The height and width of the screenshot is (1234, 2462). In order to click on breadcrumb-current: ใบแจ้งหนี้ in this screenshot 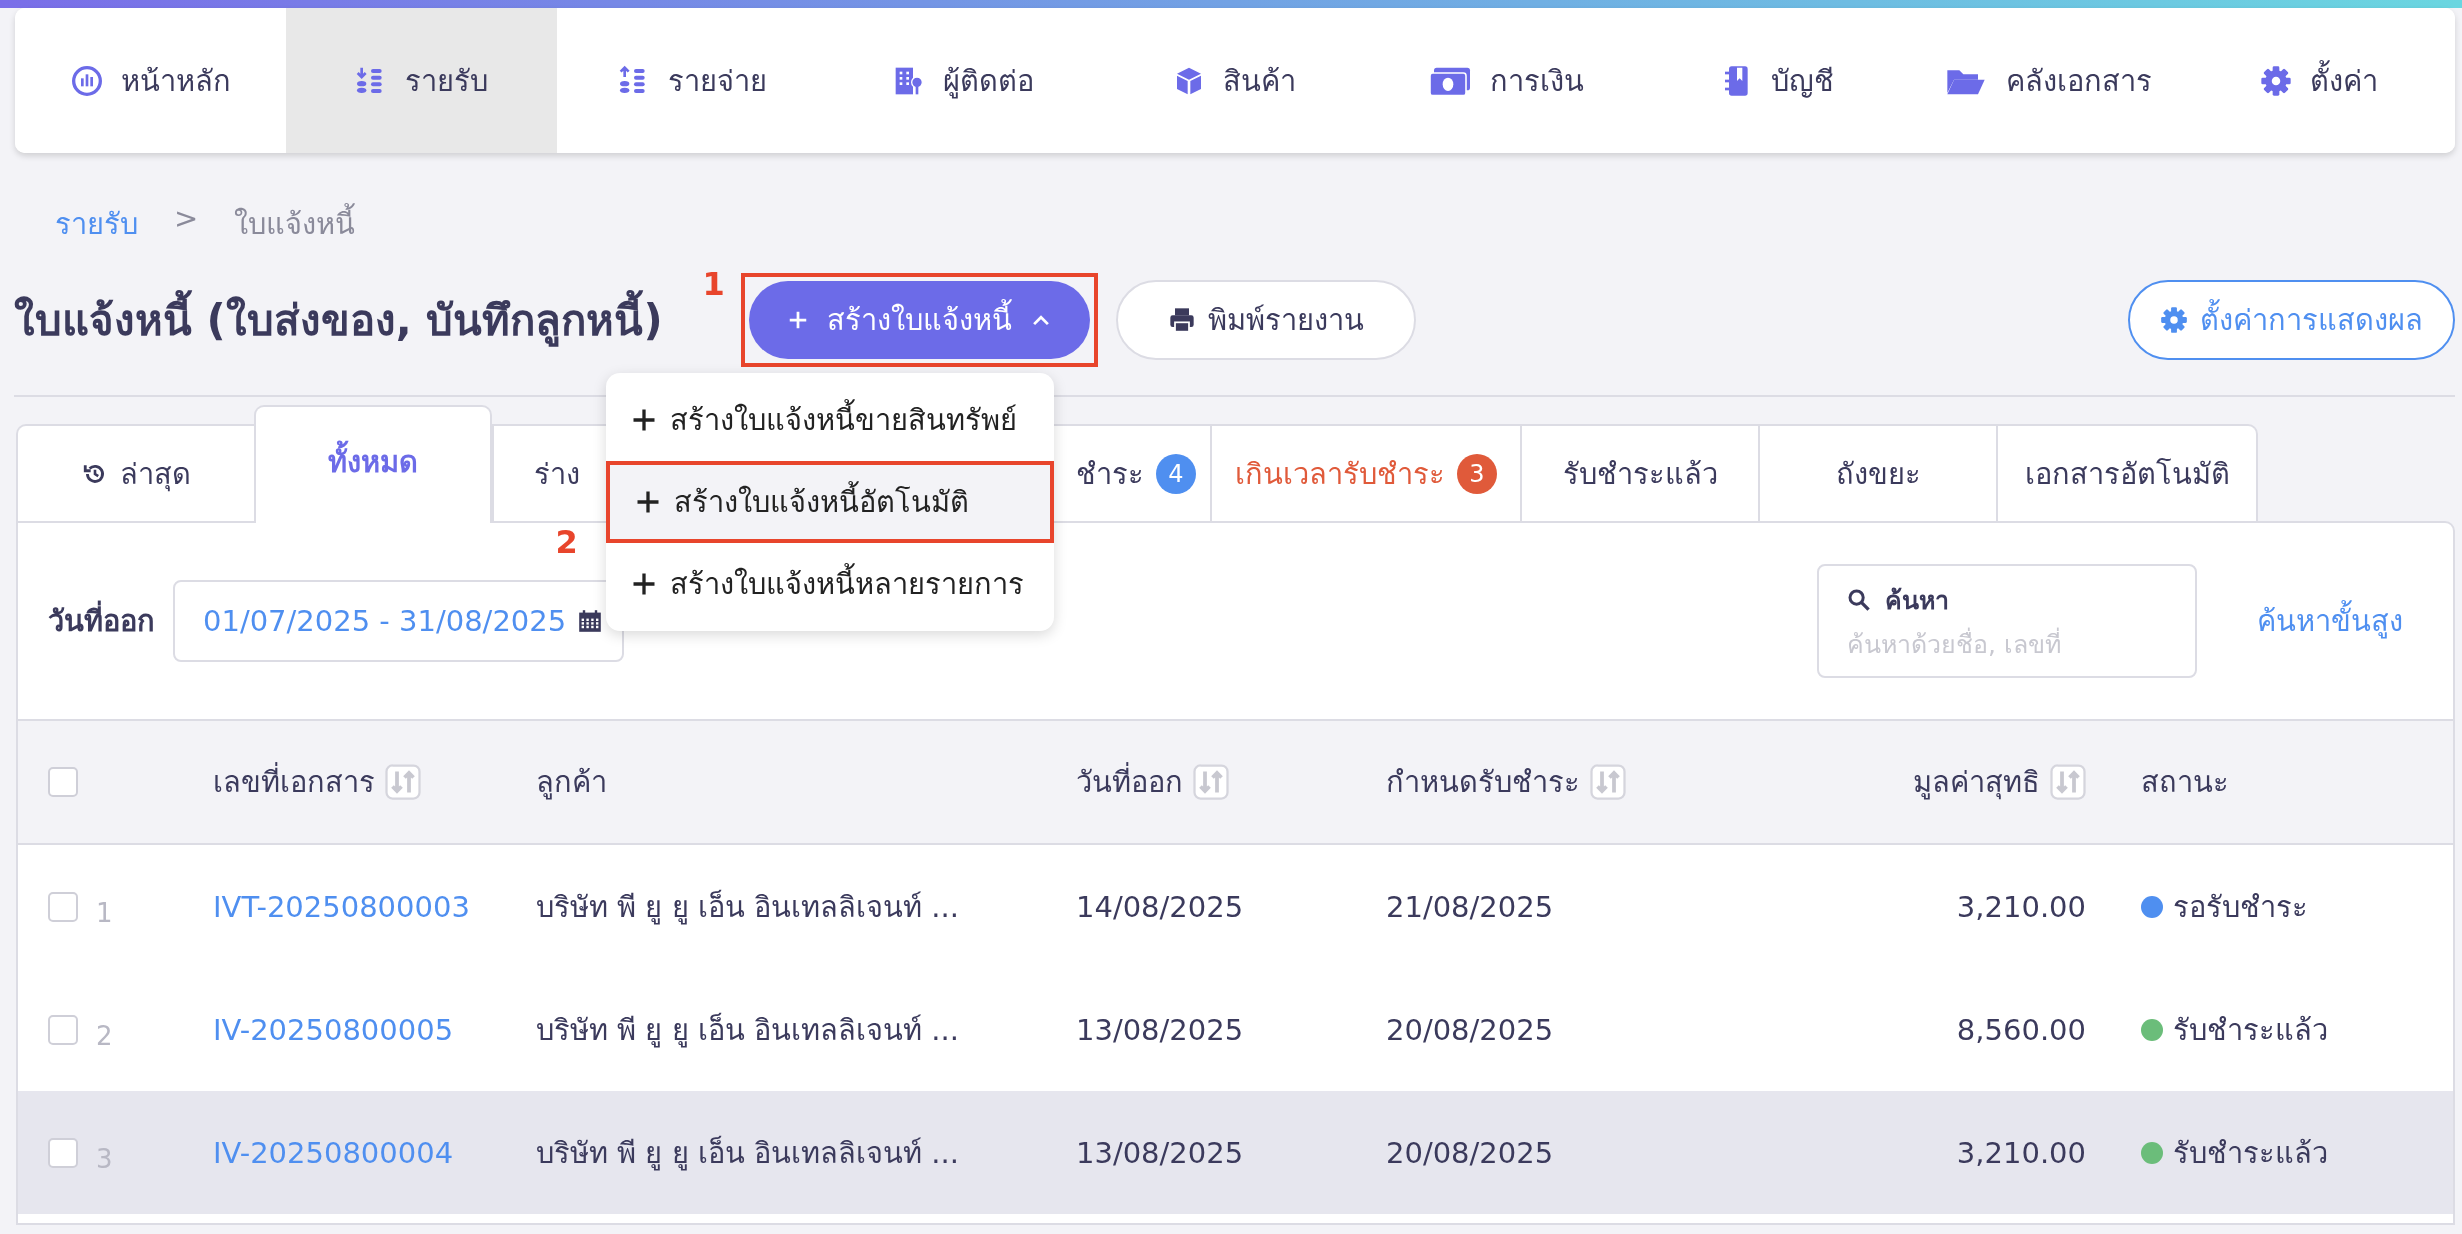, I will do `click(295, 223)`.